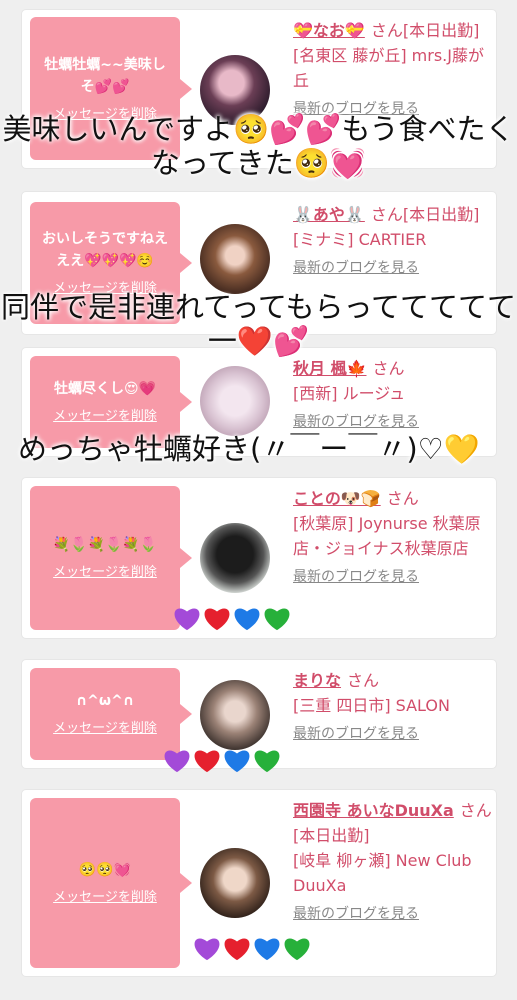 This screenshot has width=517, height=1000. What do you see at coordinates (111, 714) in the screenshot?
I see `message-bubble: ∩^ω^∩ メッセージを削除` at bounding box center [111, 714].